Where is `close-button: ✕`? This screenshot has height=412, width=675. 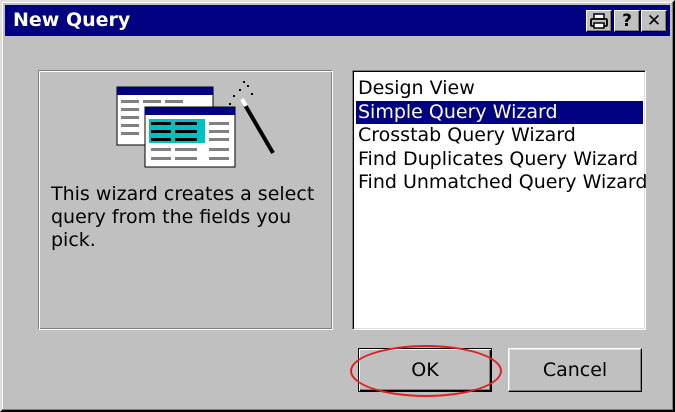 close-button: ✕ is located at coordinates (654, 21).